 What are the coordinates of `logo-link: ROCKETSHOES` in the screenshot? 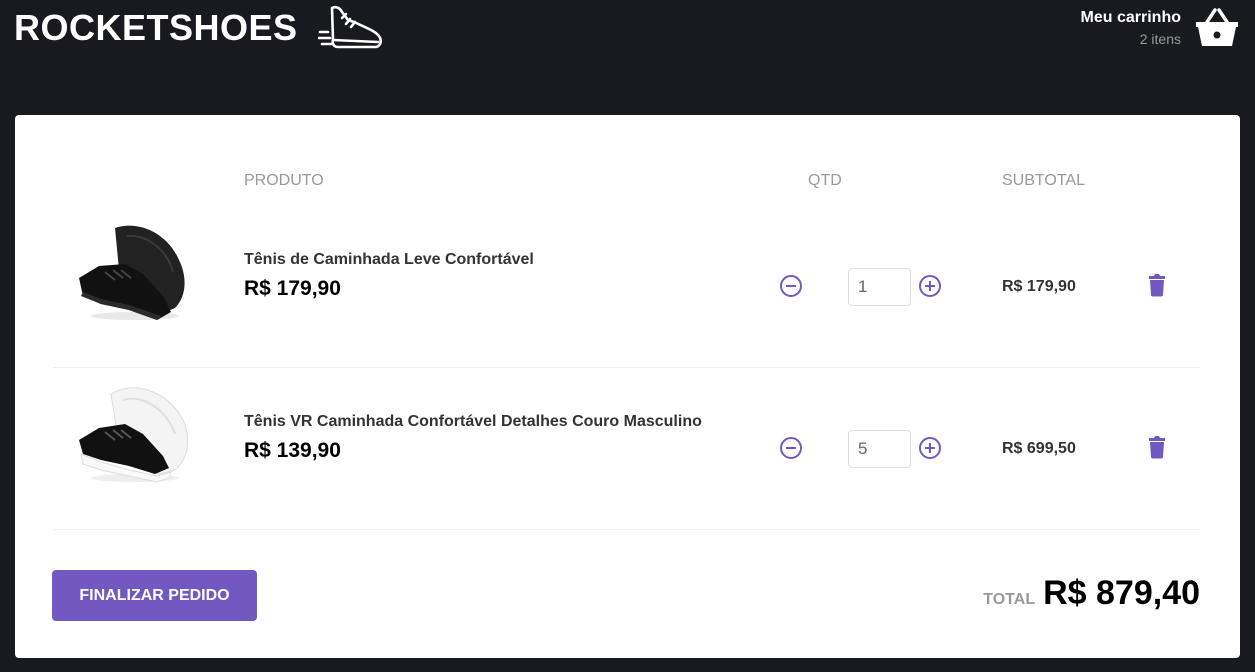 It's located at (199, 28).